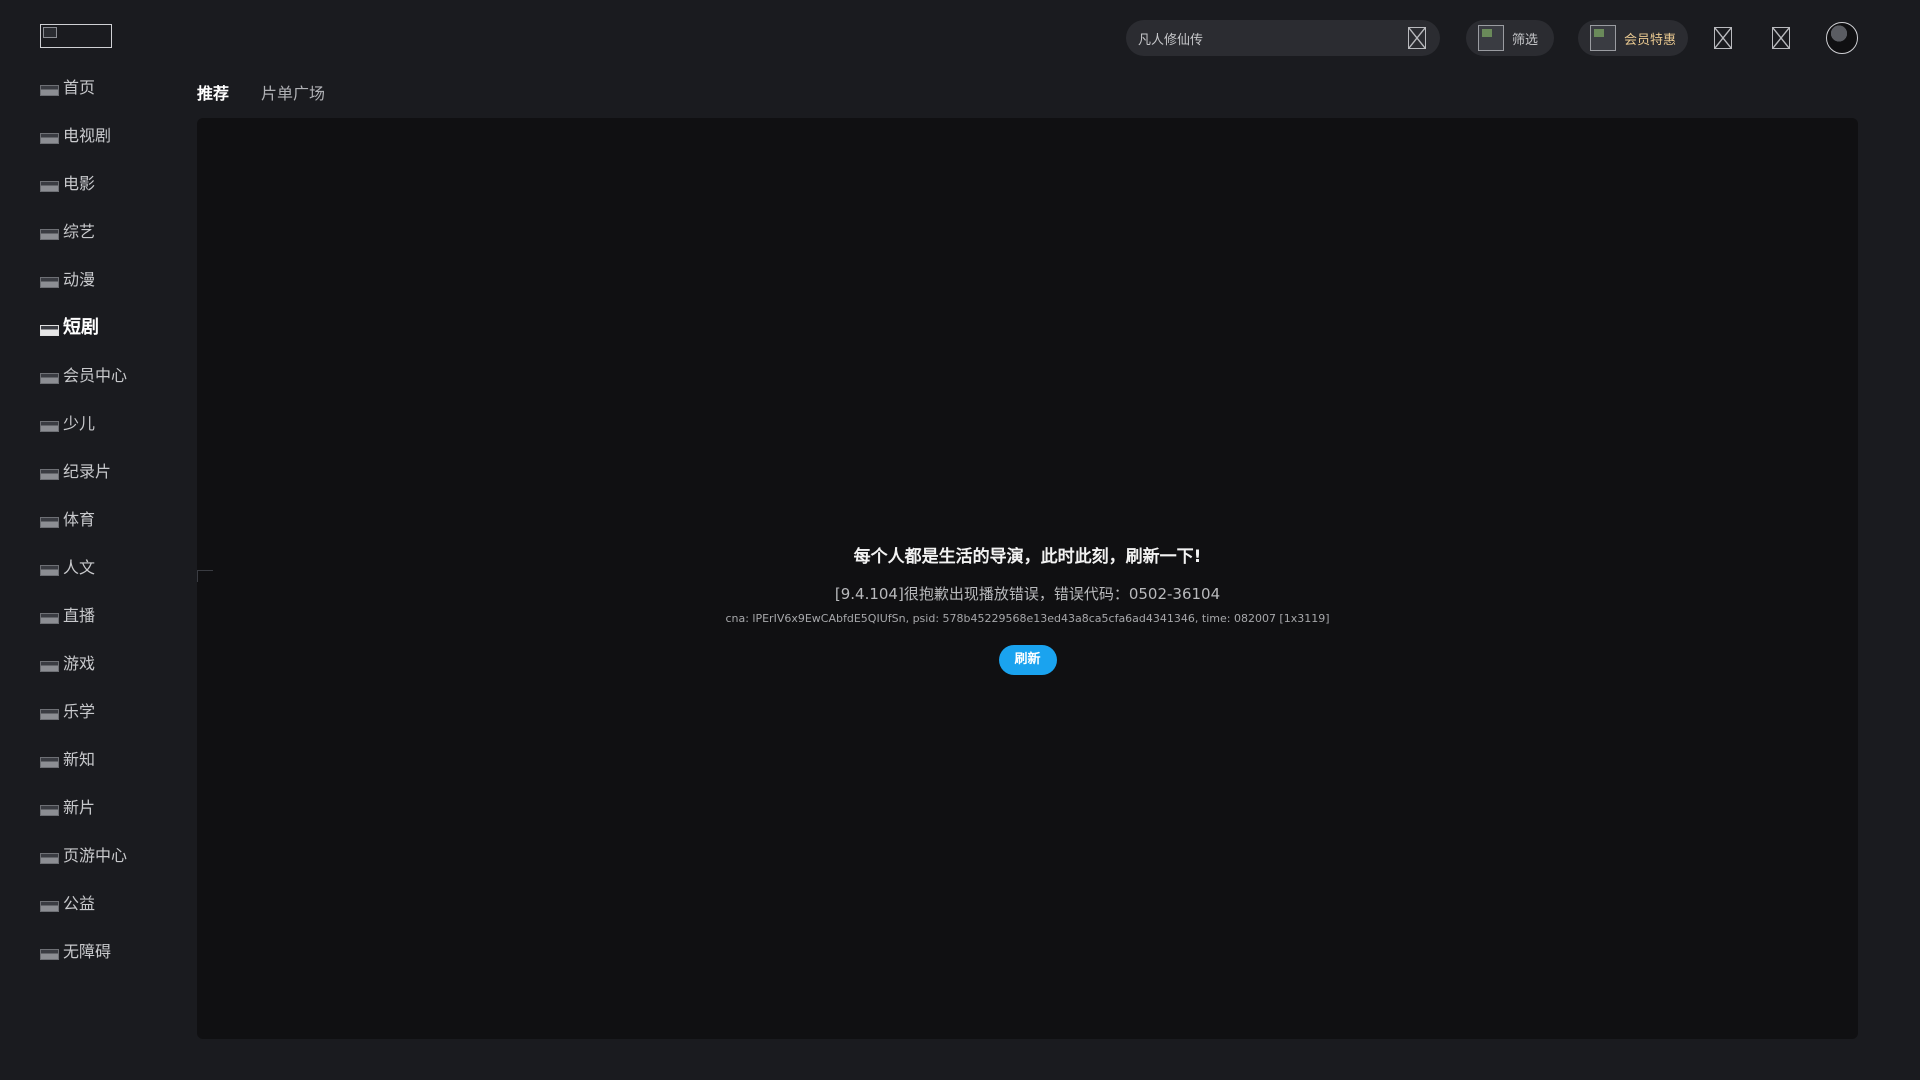  I want to click on new-releases-icon, so click(49, 810).